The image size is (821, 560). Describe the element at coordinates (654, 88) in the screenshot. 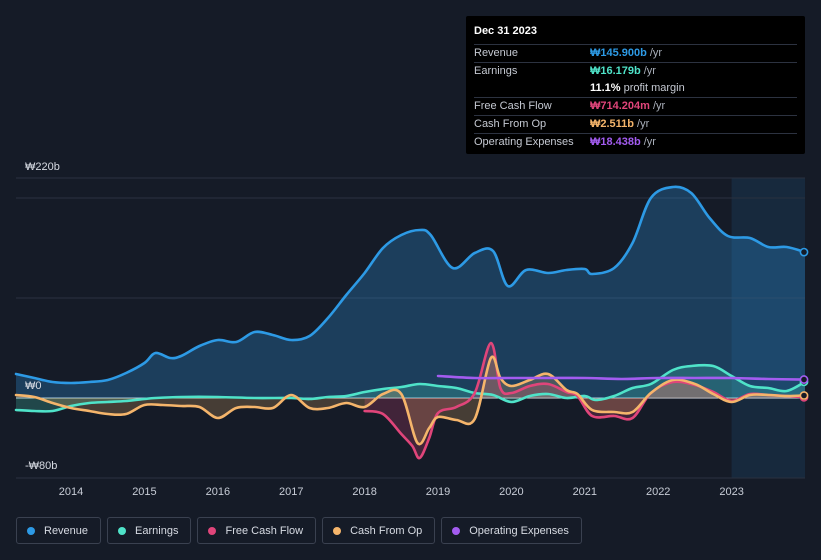

I see `tooltip-unit: profit margin` at that location.